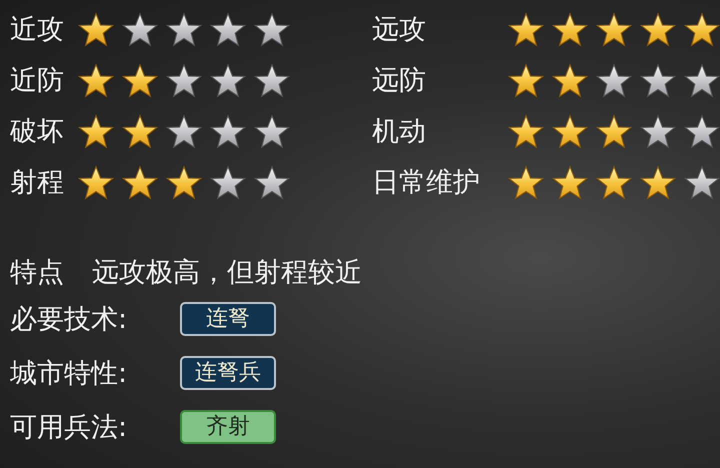 The height and width of the screenshot is (468, 720). I want to click on requirement-tag: 齐射, so click(228, 427).